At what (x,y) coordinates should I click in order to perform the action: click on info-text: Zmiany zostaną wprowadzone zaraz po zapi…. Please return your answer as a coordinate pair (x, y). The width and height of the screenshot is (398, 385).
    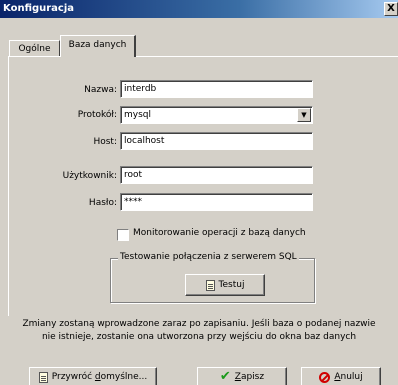
    Looking at the image, I should click on (199, 331).